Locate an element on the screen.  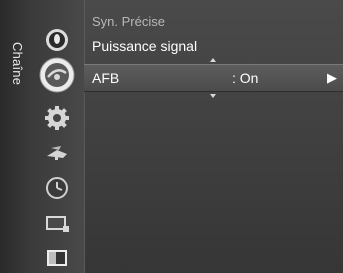
menu-item-signal-strength: Puissance signal is located at coordinates (213, 46).